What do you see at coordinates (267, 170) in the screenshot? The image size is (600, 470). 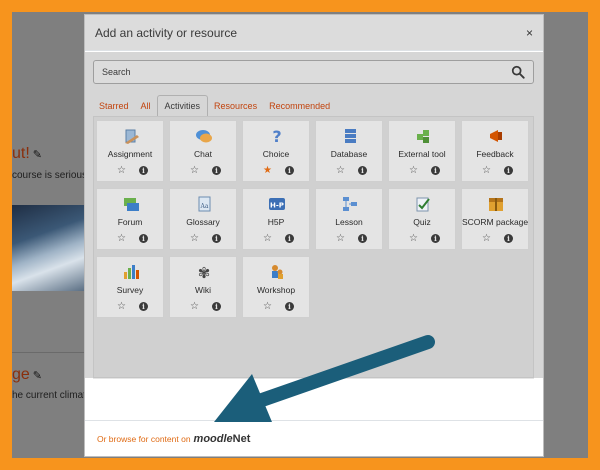 I see `star-filled-icon: ★` at bounding box center [267, 170].